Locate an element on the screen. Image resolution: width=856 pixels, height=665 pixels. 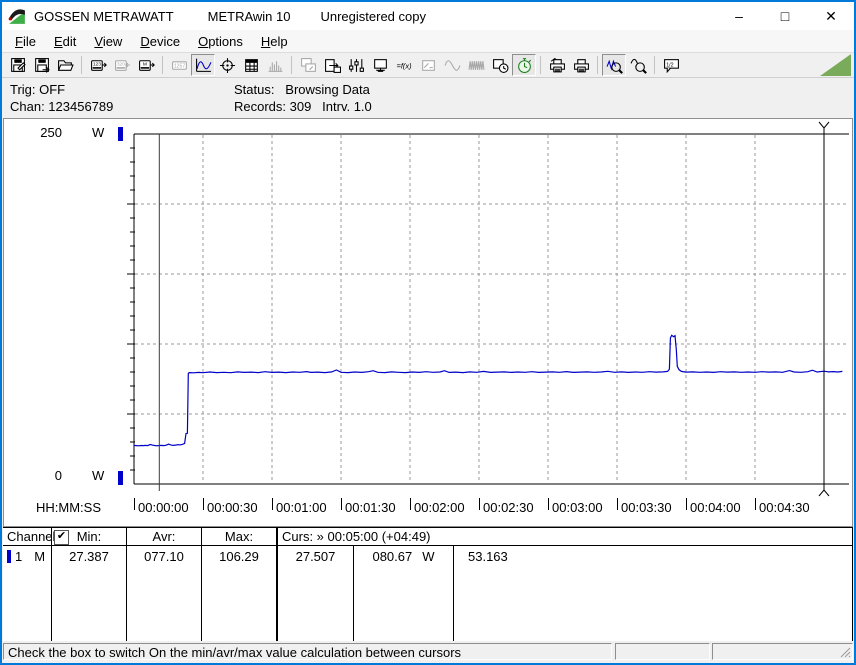
minimize-button: – is located at coordinates (739, 16).